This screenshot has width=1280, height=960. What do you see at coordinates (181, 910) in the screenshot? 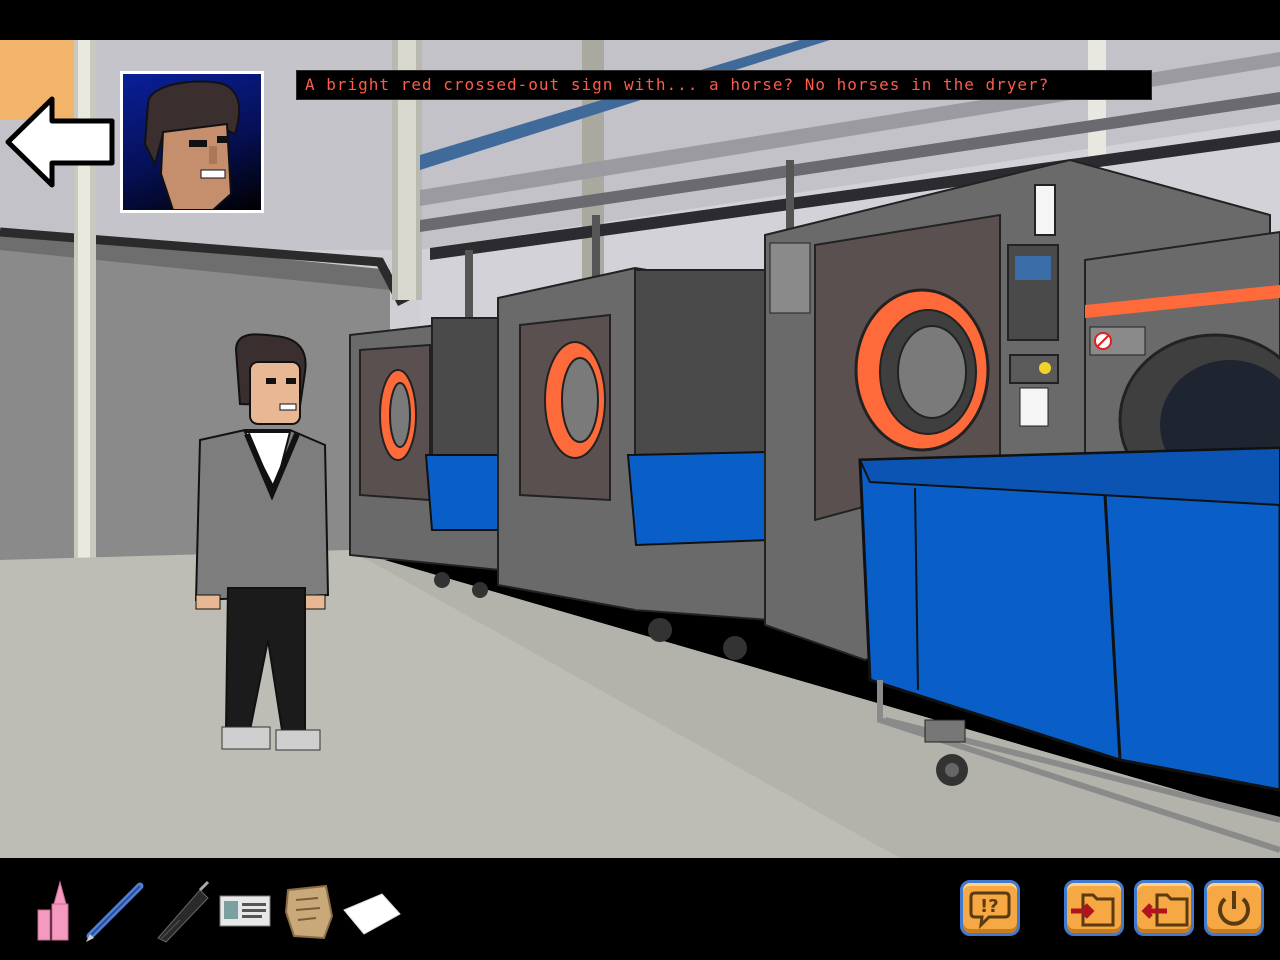
I see `umbrella-icon` at bounding box center [181, 910].